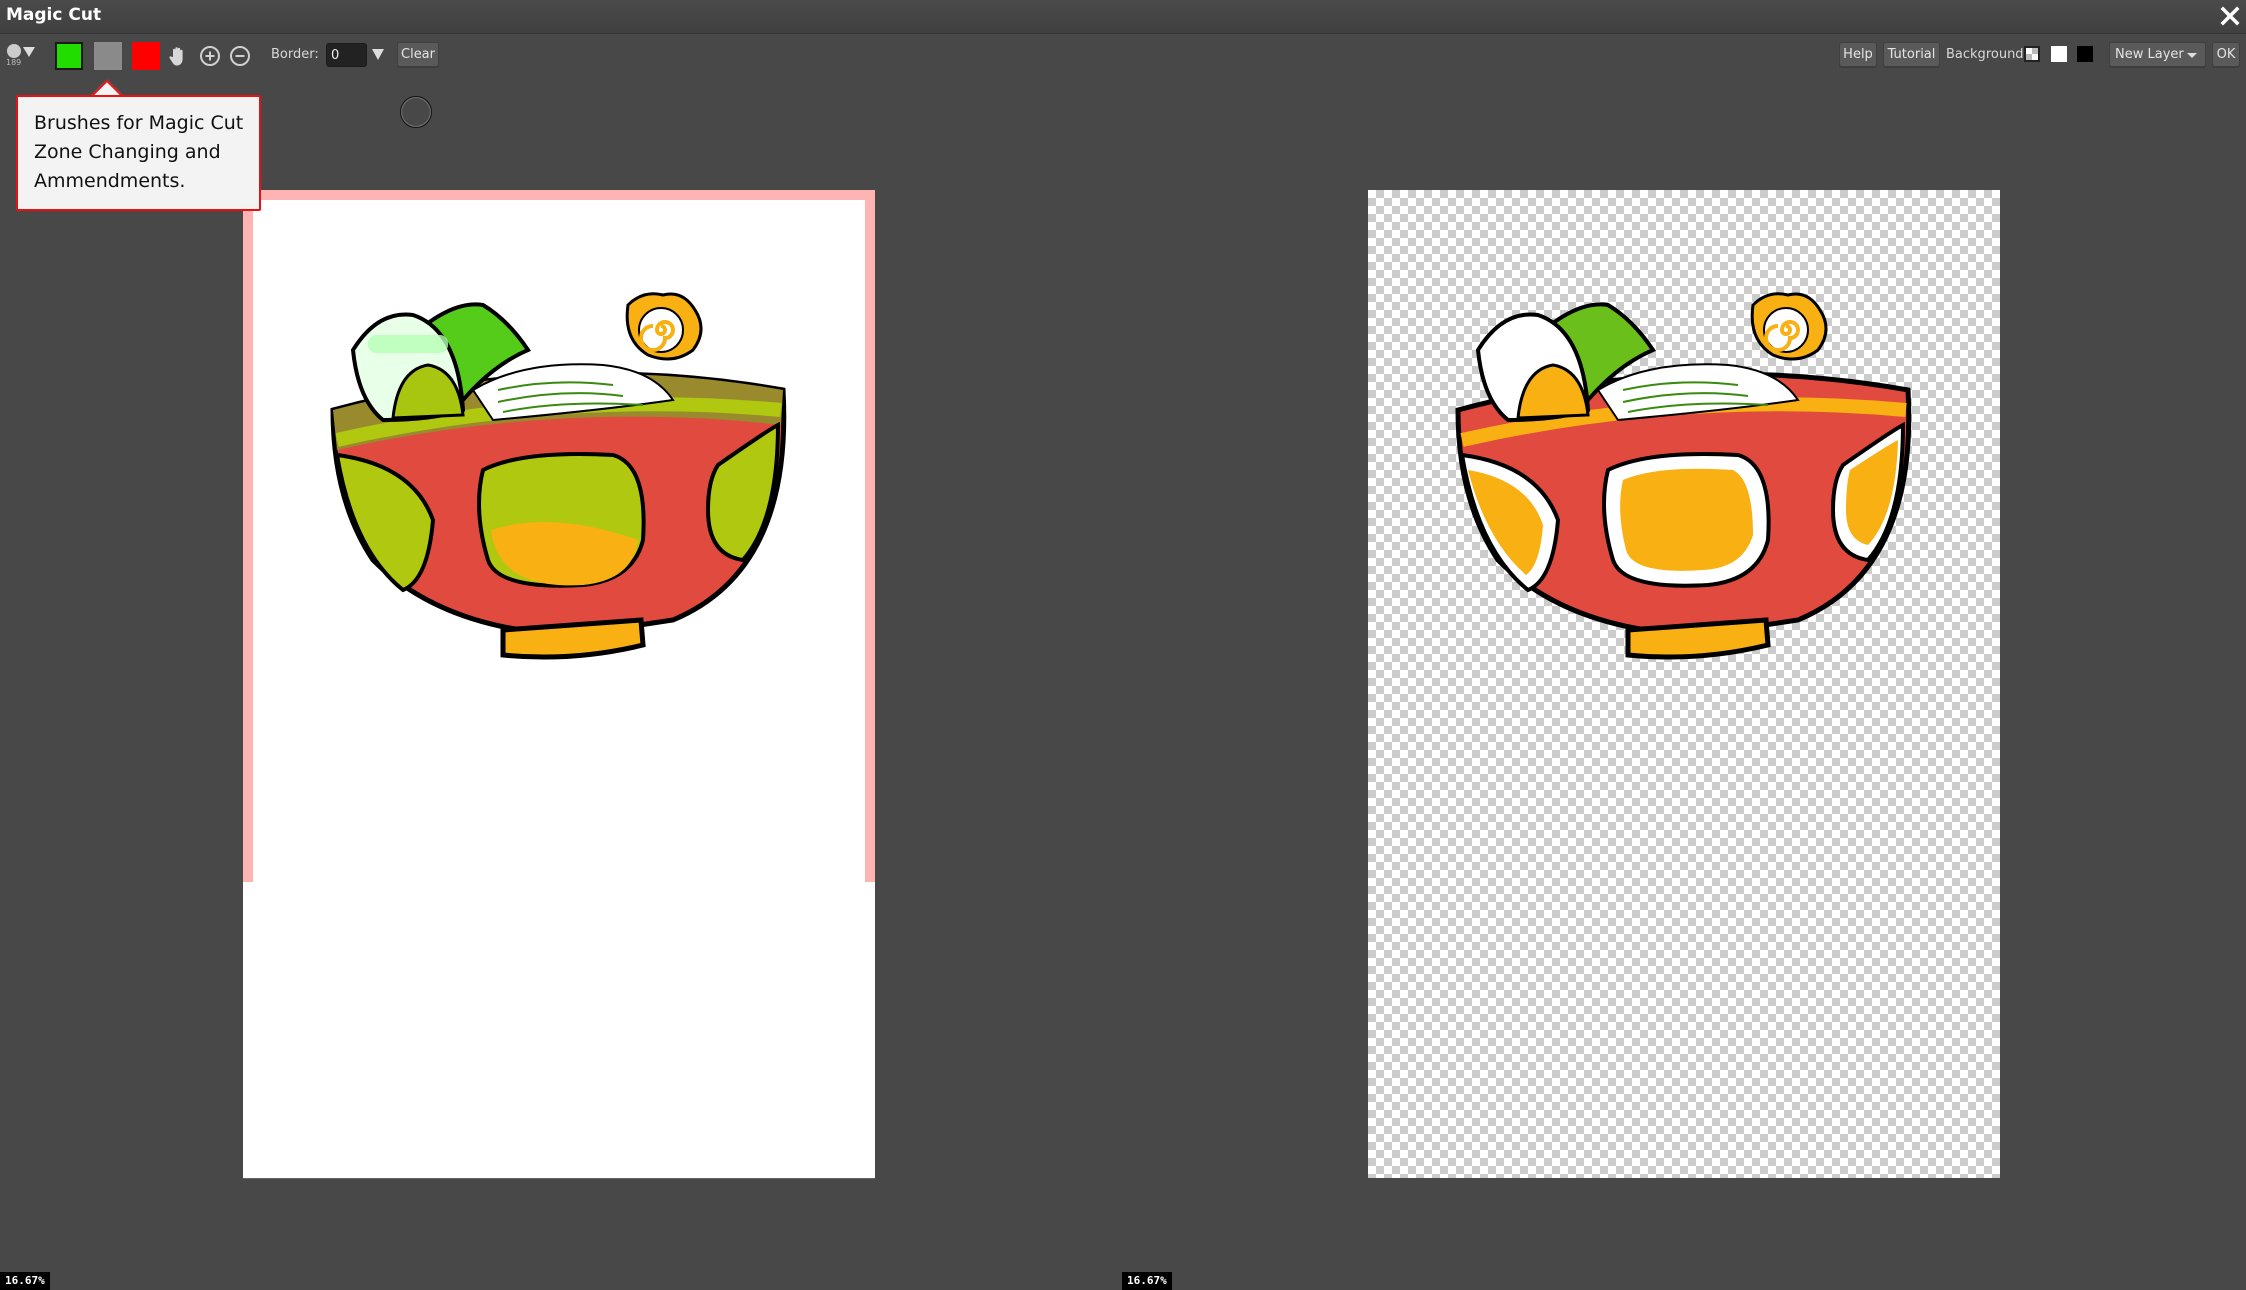 This screenshot has height=1290, width=2246. What do you see at coordinates (2059, 54) in the screenshot?
I see `background-white-option` at bounding box center [2059, 54].